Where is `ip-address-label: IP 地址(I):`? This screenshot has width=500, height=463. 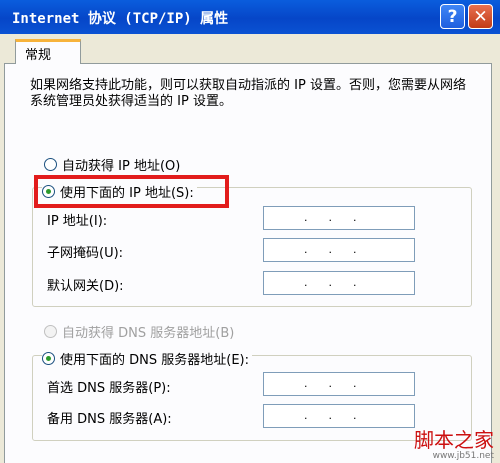 ip-address-label: IP 地址(I): is located at coordinates (77, 221).